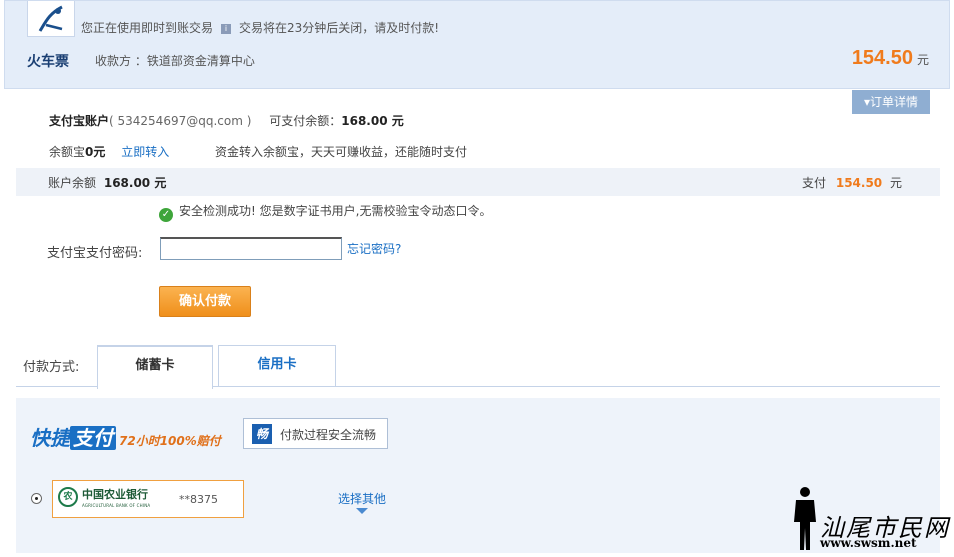 The image size is (954, 557). What do you see at coordinates (95, 253) in the screenshot?
I see `password-label: 支付宝支付密码:` at bounding box center [95, 253].